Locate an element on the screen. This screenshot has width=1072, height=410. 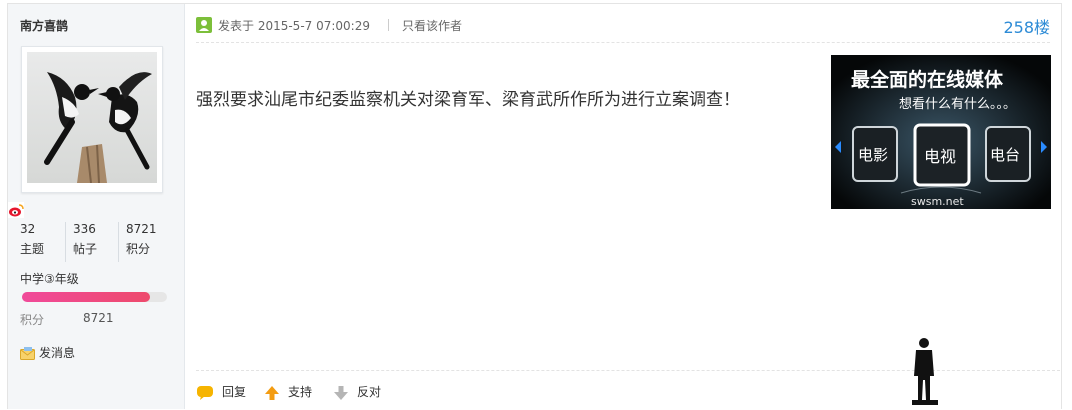
support-button: 支持 is located at coordinates (288, 392).